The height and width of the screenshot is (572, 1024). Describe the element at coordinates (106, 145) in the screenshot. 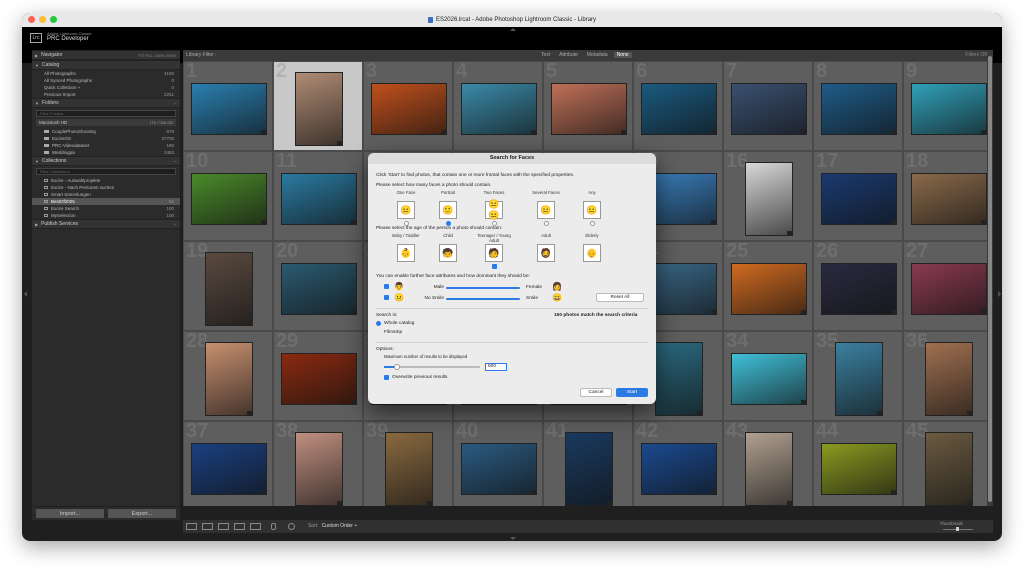

I see `folder-item: PRC-Videodataset 190` at that location.